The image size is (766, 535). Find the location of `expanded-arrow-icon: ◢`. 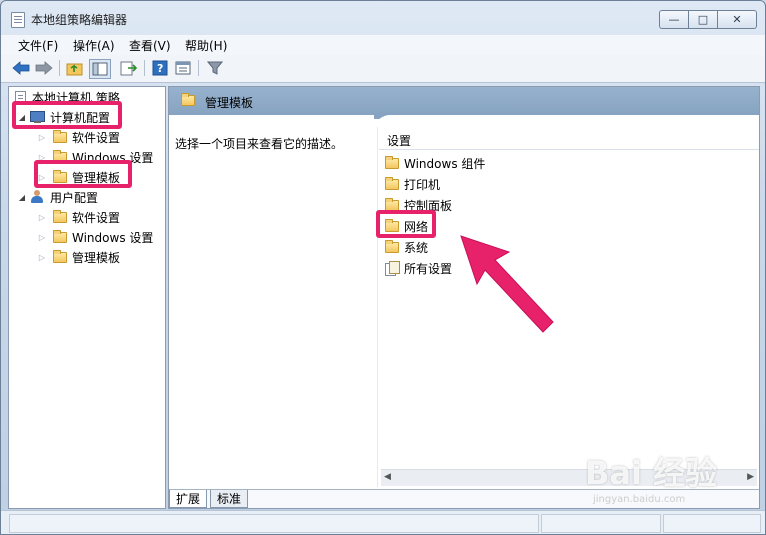

expanded-arrow-icon: ◢ is located at coordinates (22, 197).